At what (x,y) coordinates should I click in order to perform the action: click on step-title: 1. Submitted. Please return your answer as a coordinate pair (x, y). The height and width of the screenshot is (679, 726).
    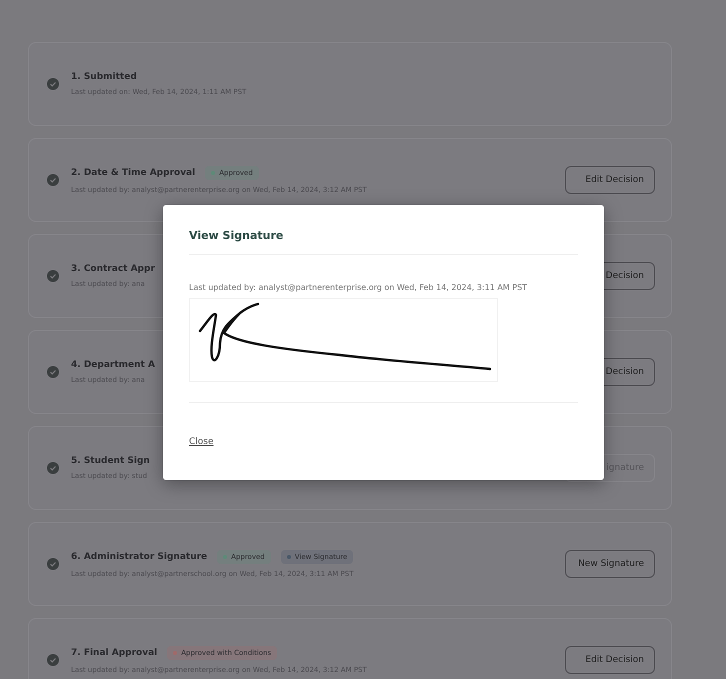
    Looking at the image, I should click on (104, 77).